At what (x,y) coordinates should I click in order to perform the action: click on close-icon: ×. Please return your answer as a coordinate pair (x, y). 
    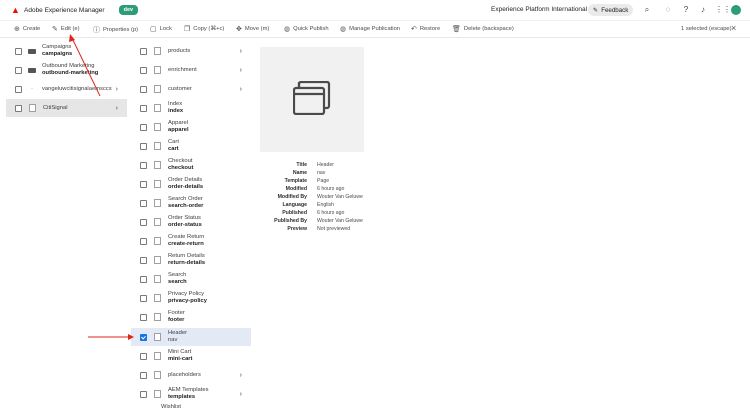
    Looking at the image, I should click on (733, 28).